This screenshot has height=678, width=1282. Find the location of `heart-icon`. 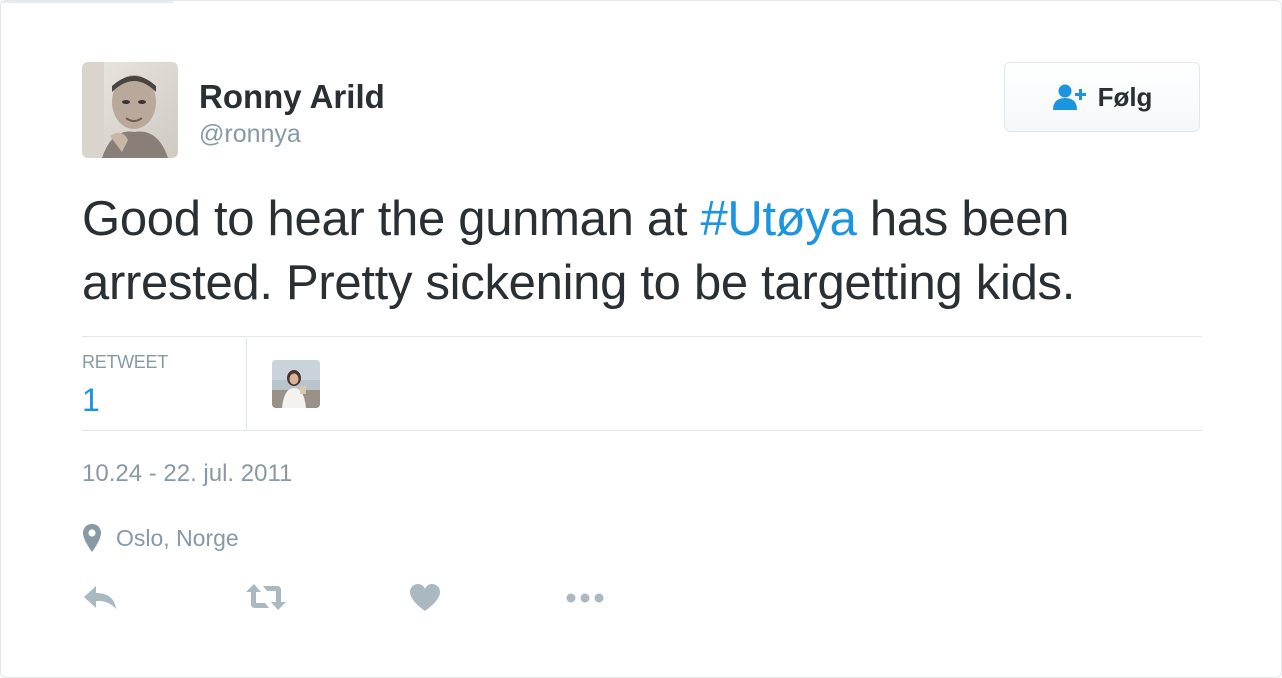

heart-icon is located at coordinates (425, 597).